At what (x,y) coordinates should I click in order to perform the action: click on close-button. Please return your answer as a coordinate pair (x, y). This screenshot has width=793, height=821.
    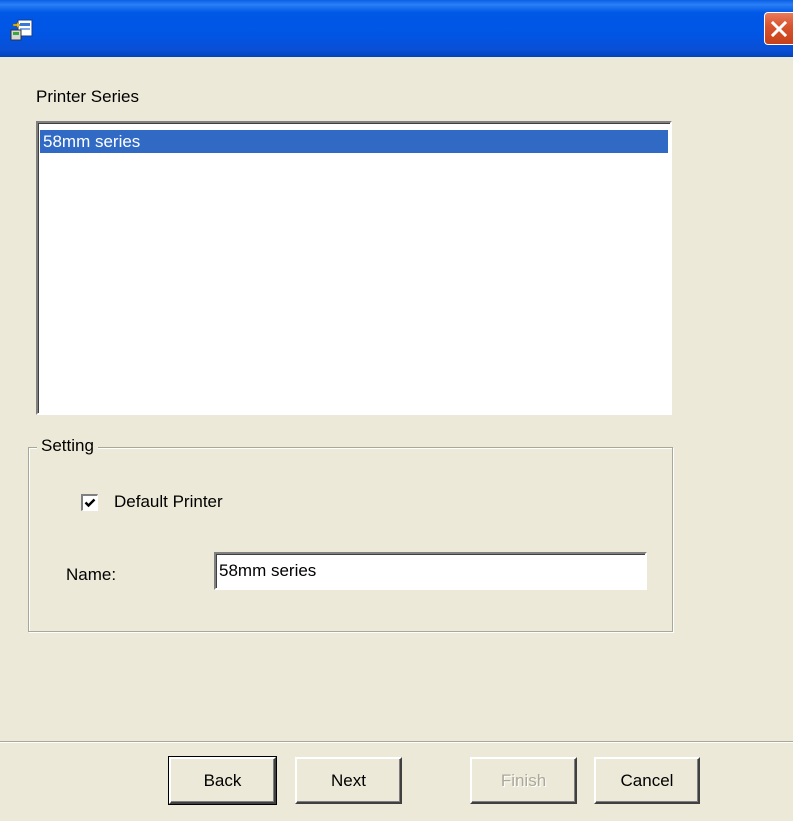
    Looking at the image, I should click on (778, 28).